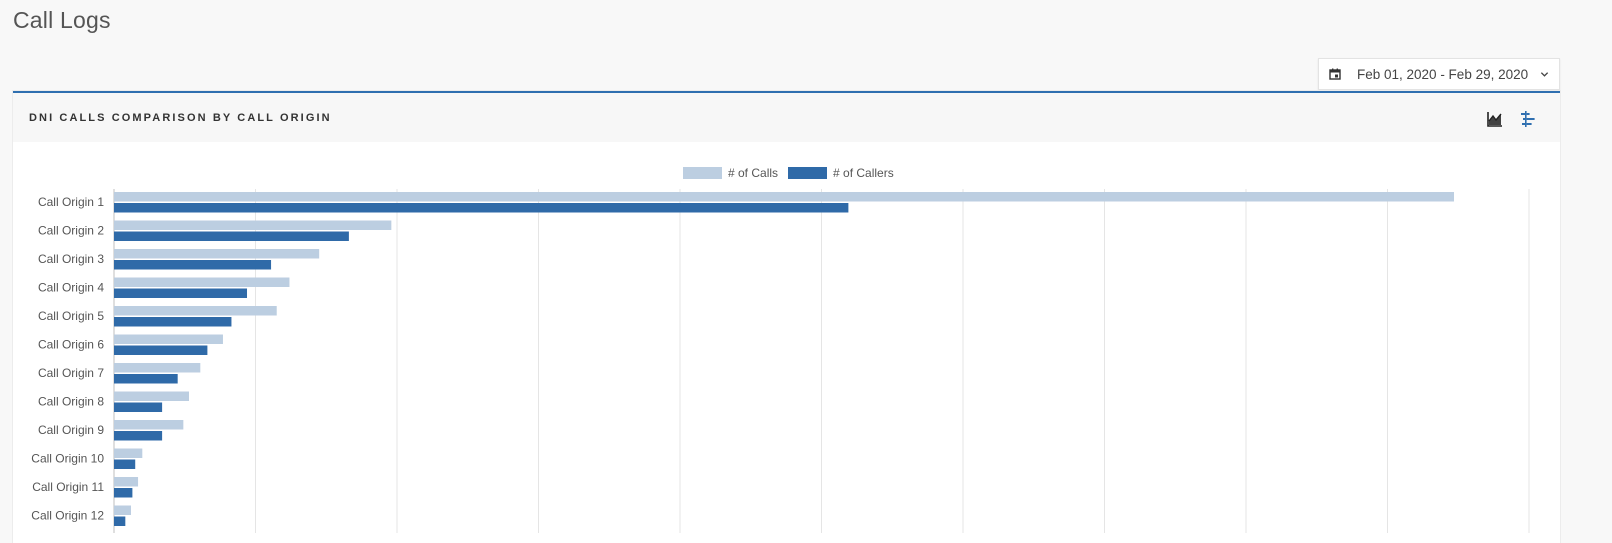  Describe the element at coordinates (71, 202) in the screenshot. I see `category-label: Call Origin 1` at that location.